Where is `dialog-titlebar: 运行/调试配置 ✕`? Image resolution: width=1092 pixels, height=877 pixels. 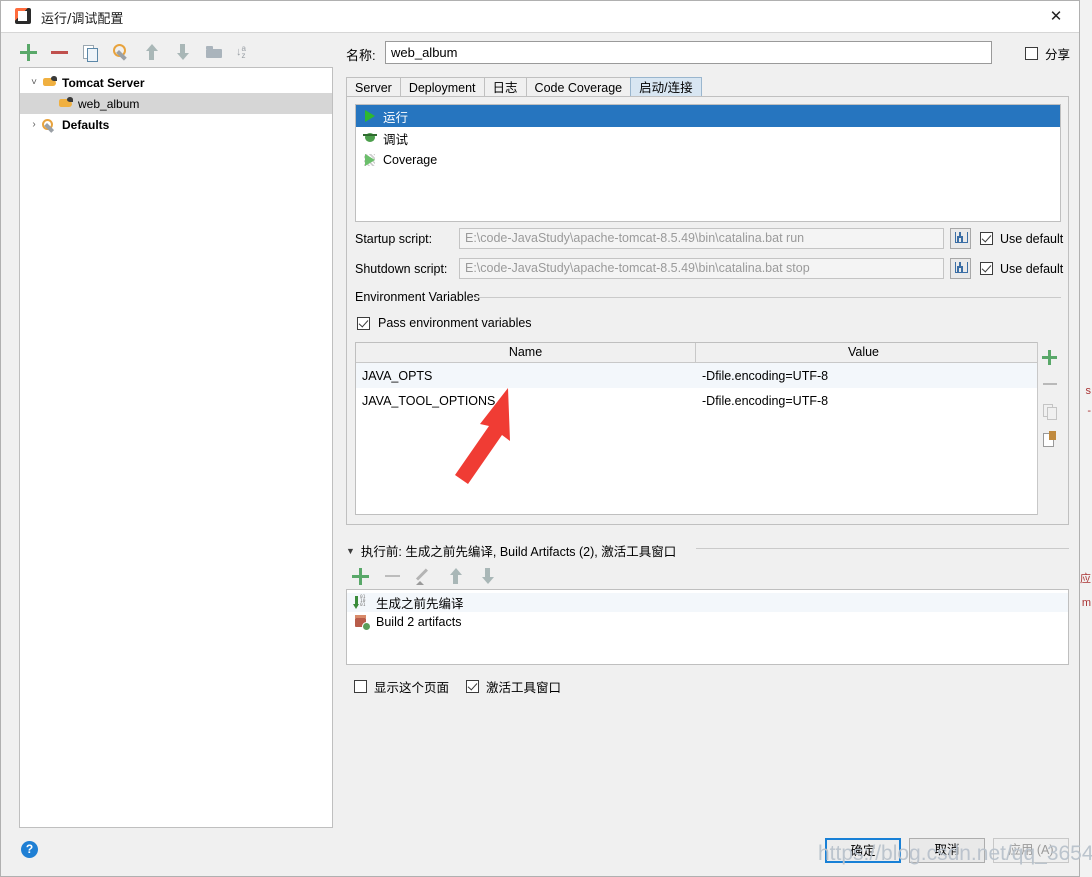 dialog-titlebar: 运行/调试配置 ✕ is located at coordinates (540, 17).